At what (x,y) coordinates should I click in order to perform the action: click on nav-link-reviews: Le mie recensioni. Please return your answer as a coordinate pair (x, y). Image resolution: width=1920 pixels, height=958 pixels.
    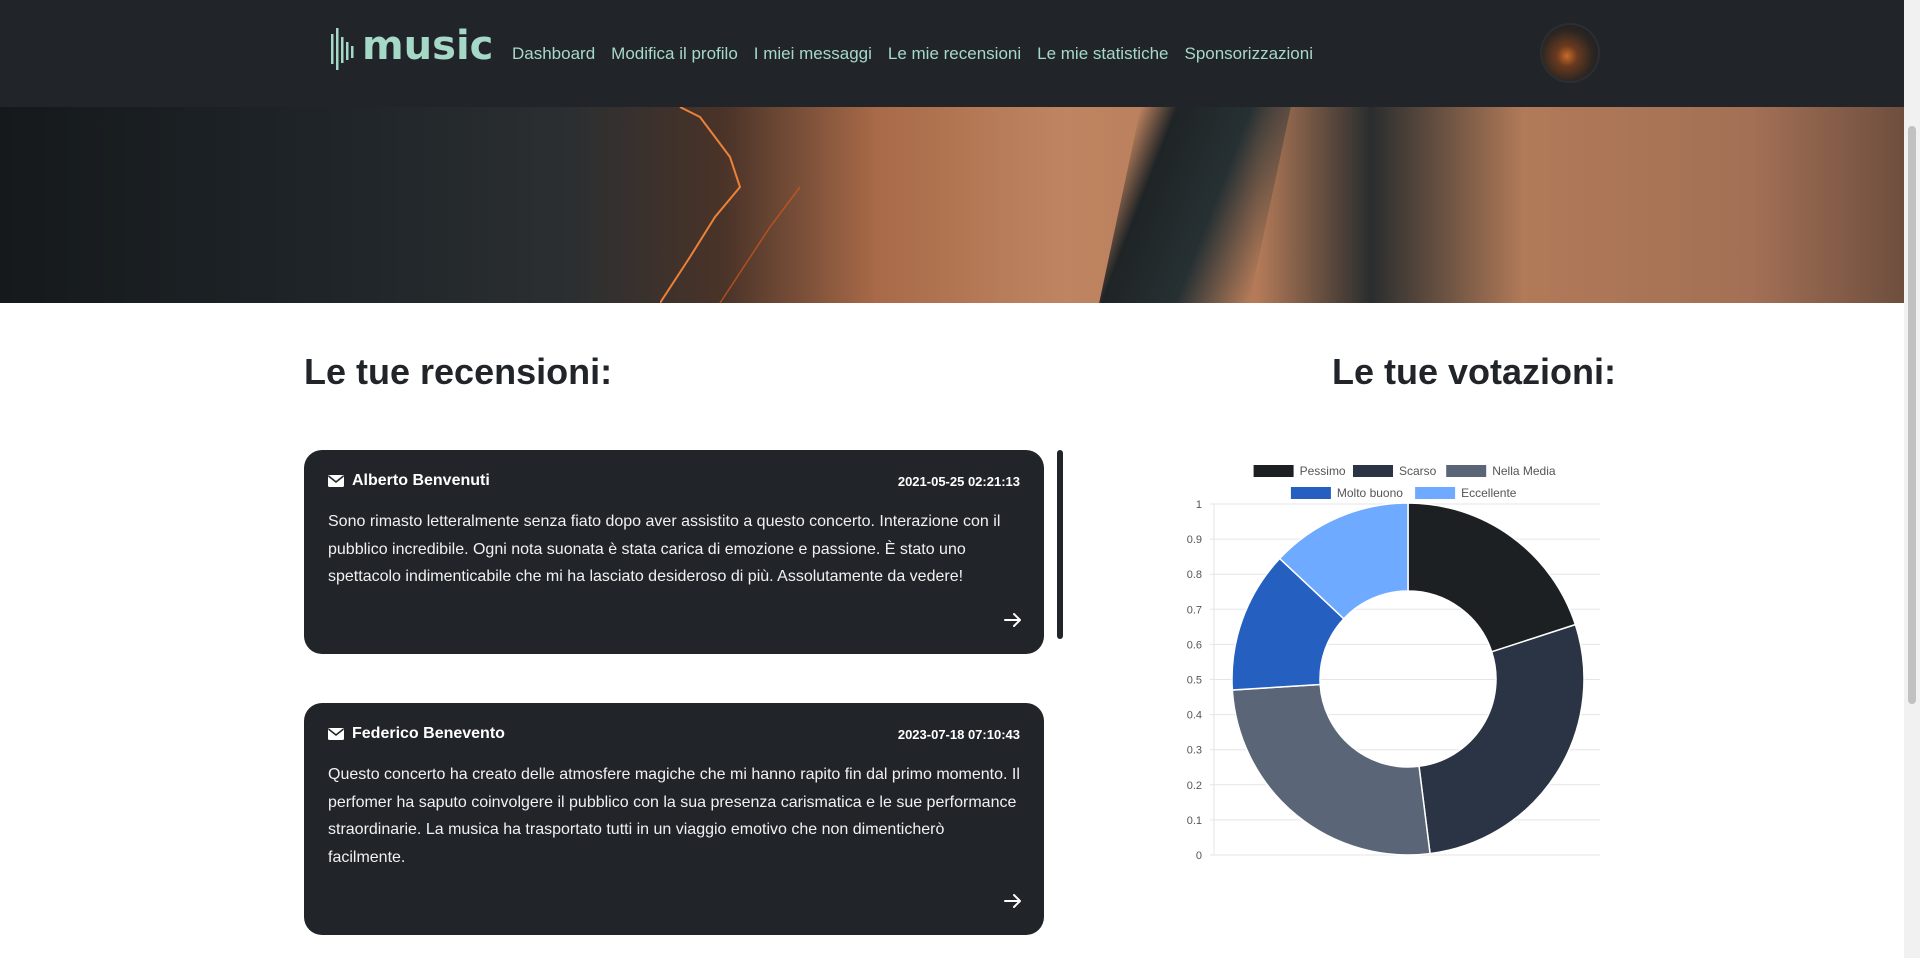
    Looking at the image, I should click on (954, 54).